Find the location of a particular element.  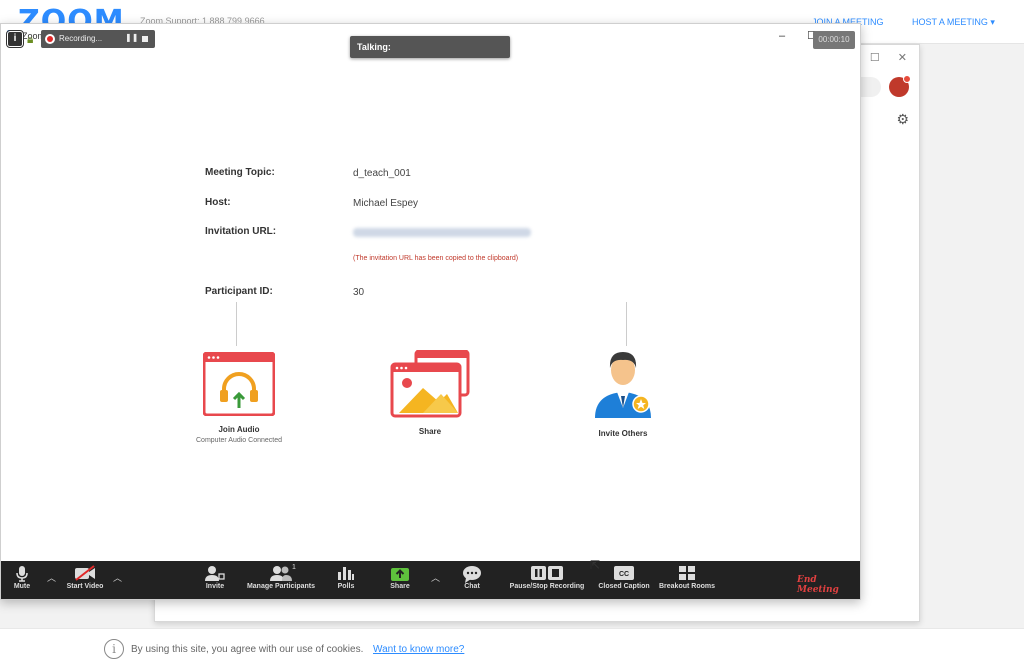

manage-participants-button: 1 Manage Participants is located at coordinates (281, 580).